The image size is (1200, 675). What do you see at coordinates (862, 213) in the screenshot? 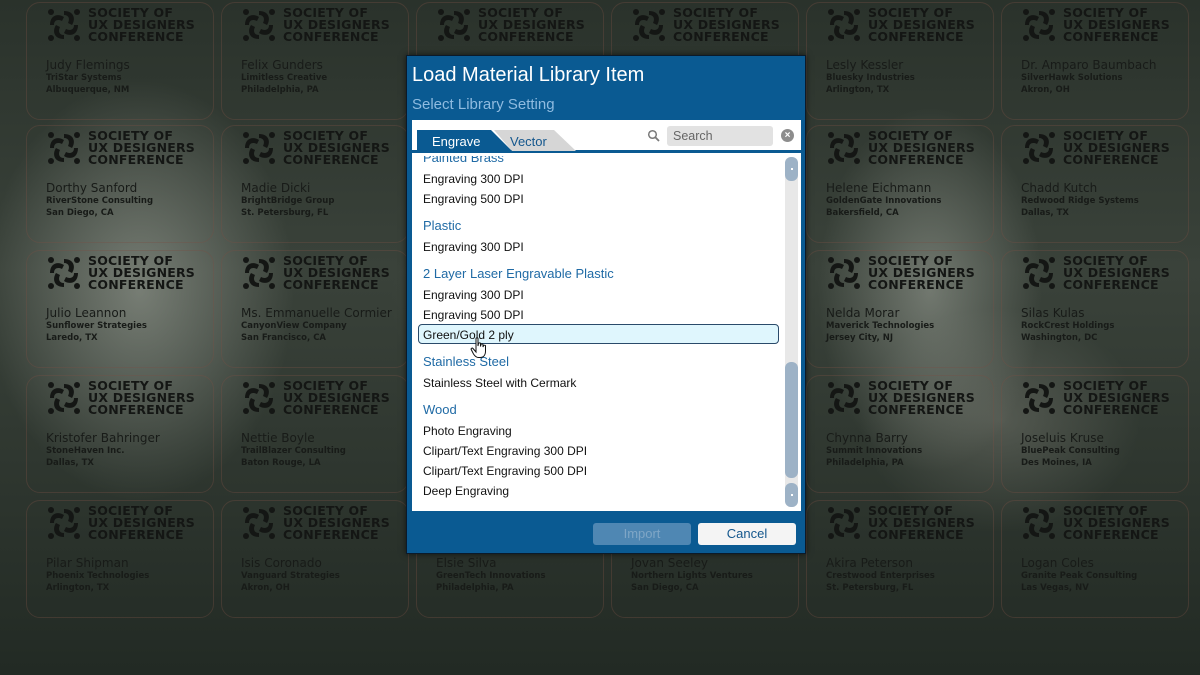
I see `badge-city: Bakersfield, CA` at bounding box center [862, 213].